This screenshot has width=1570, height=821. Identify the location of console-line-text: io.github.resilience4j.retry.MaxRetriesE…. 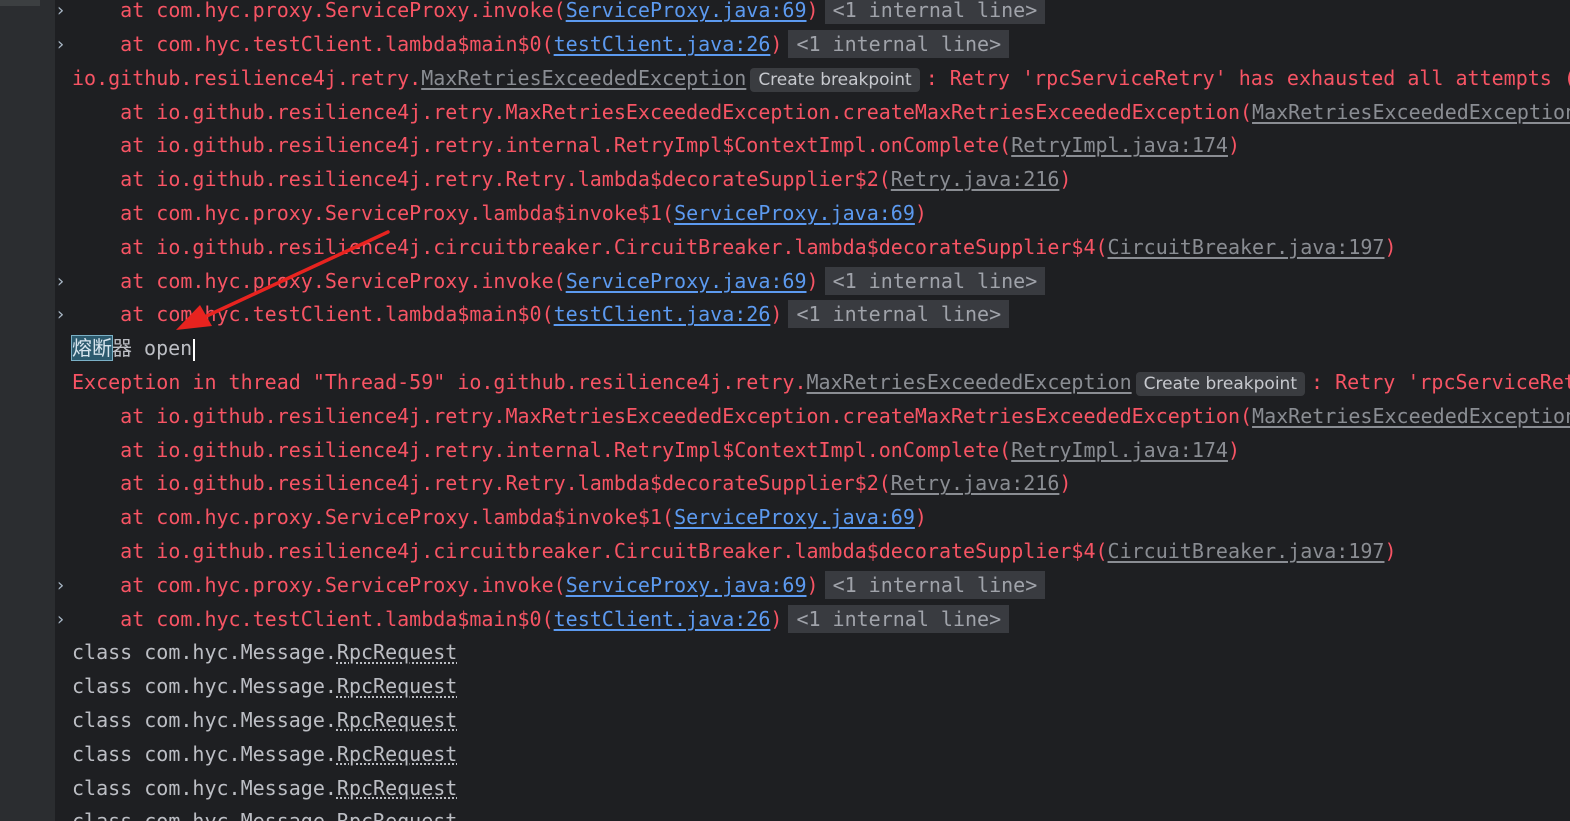
(821, 80).